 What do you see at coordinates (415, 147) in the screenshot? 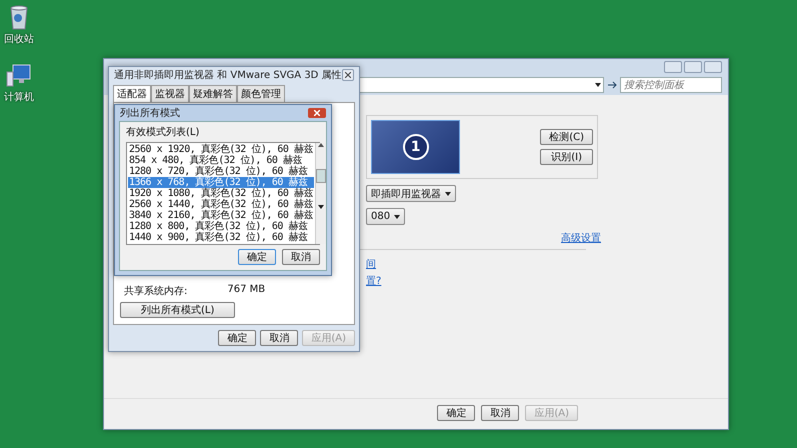
I see `display-number: 1` at bounding box center [415, 147].